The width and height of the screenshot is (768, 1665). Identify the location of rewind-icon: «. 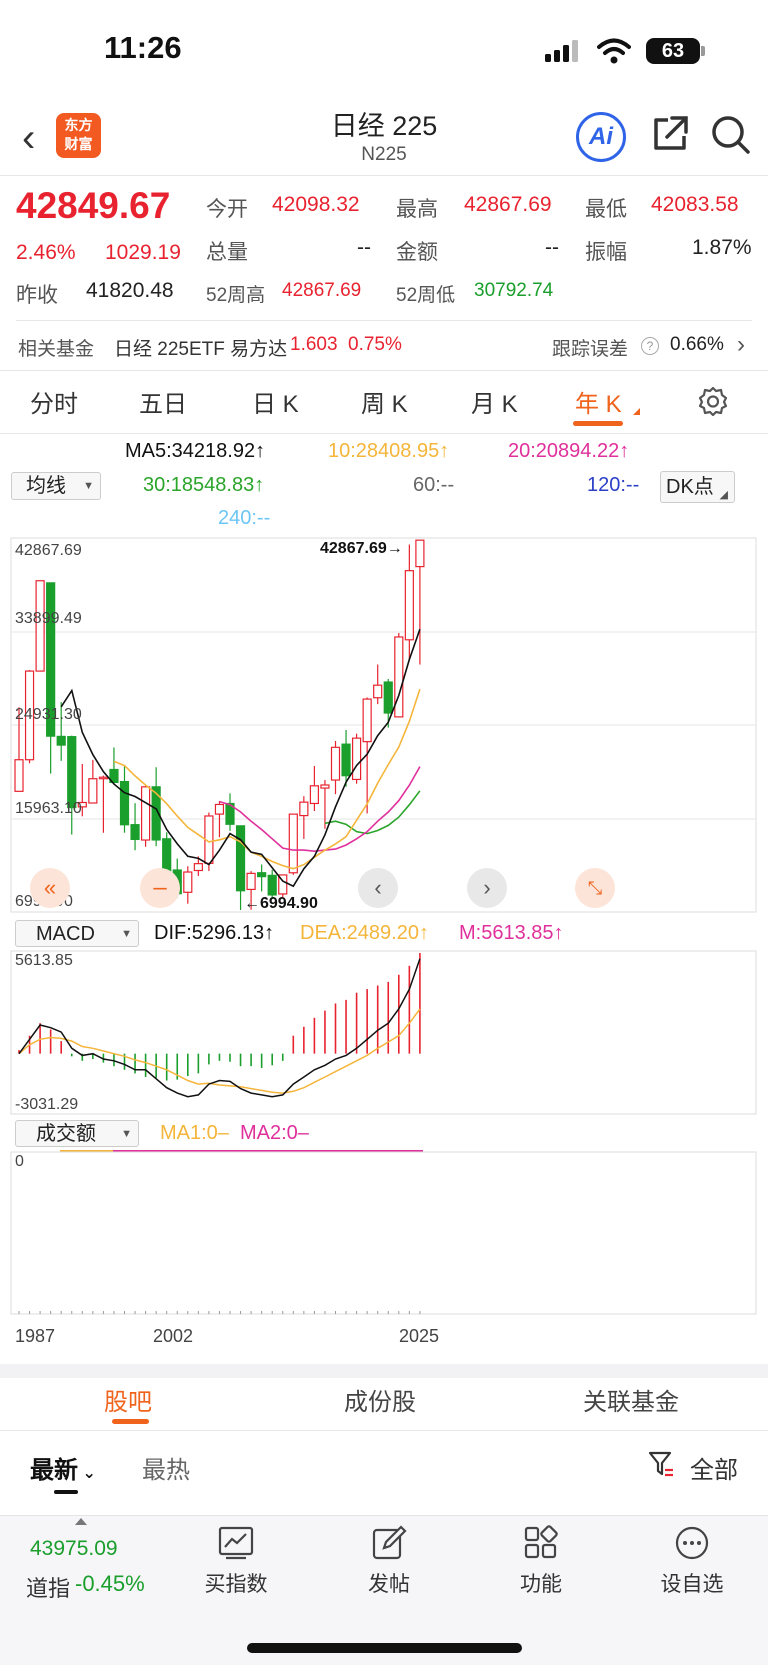
(50, 888).